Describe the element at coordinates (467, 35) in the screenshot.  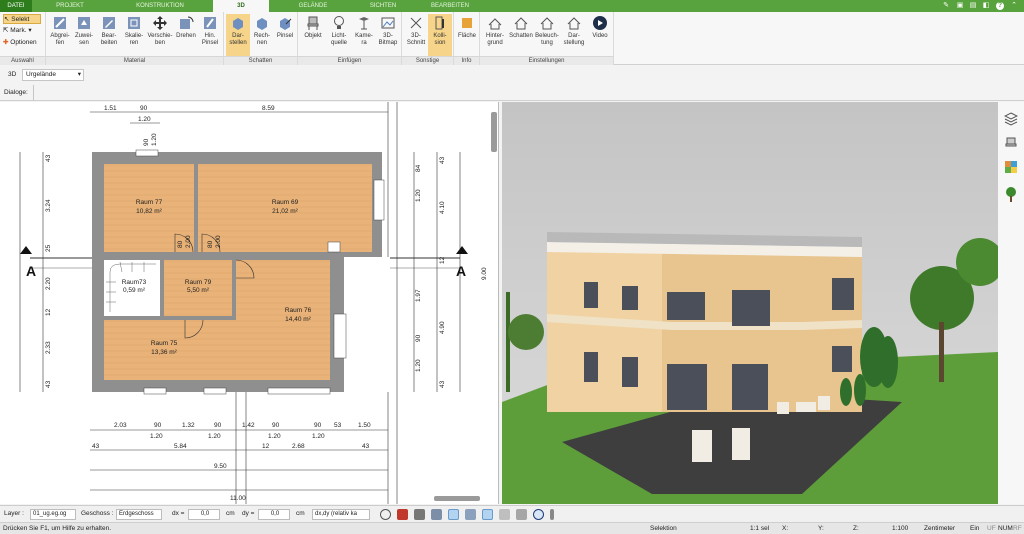
I see `flaeche-button: Fläche` at that location.